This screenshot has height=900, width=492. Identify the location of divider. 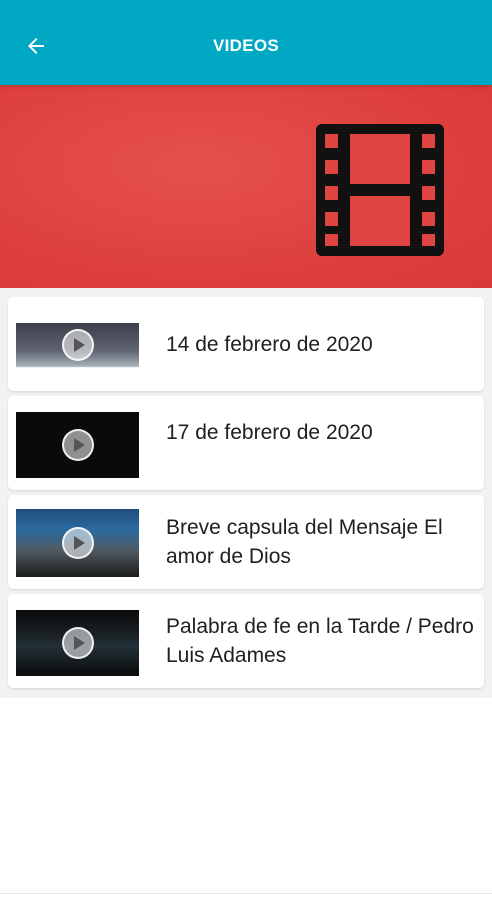
(246, 893).